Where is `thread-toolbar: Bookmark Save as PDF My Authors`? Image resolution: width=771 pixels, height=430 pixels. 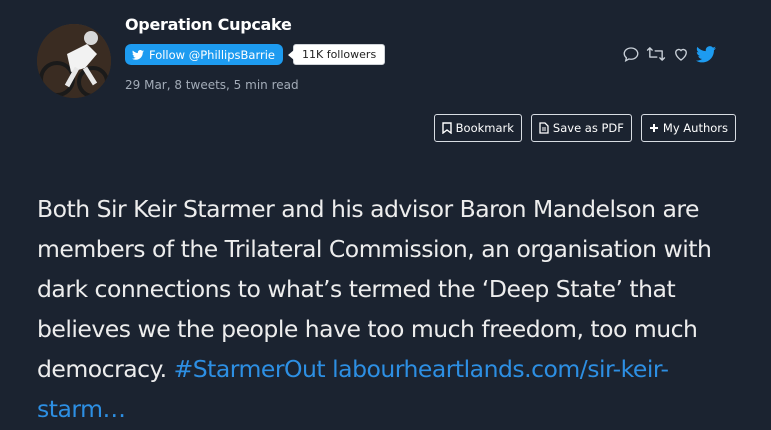 thread-toolbar: Bookmark Save as PDF My Authors is located at coordinates (584, 128).